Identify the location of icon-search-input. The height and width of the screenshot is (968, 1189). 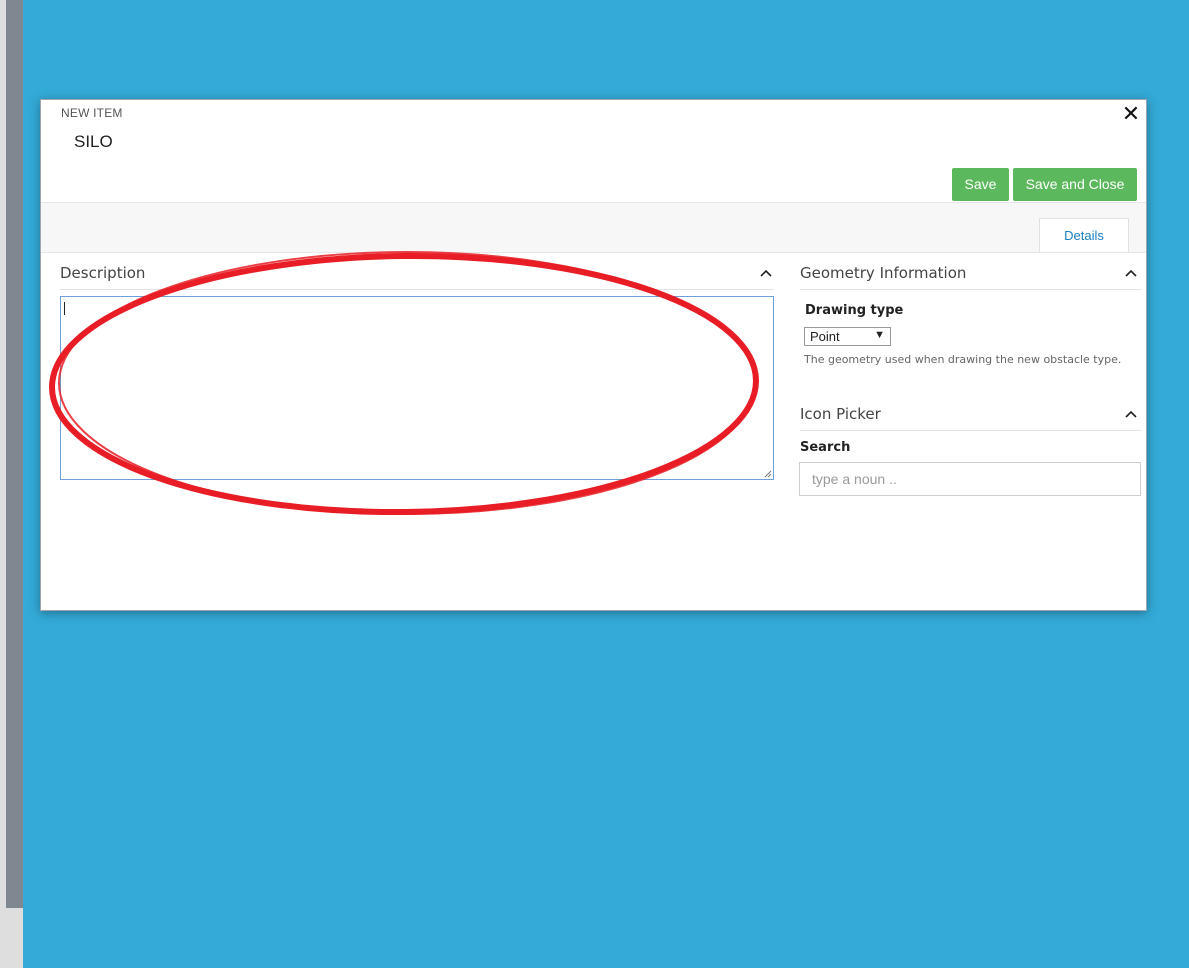
(970, 479).